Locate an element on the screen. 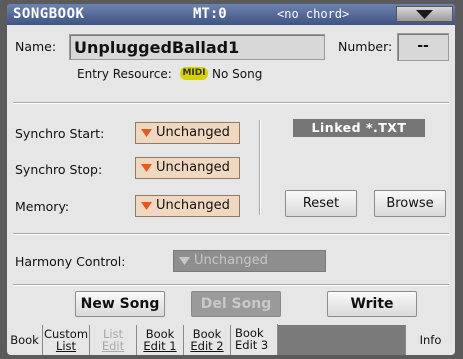 This screenshot has width=463, height=359. synchro-stop-dropdown: Unchanged is located at coordinates (187, 168).